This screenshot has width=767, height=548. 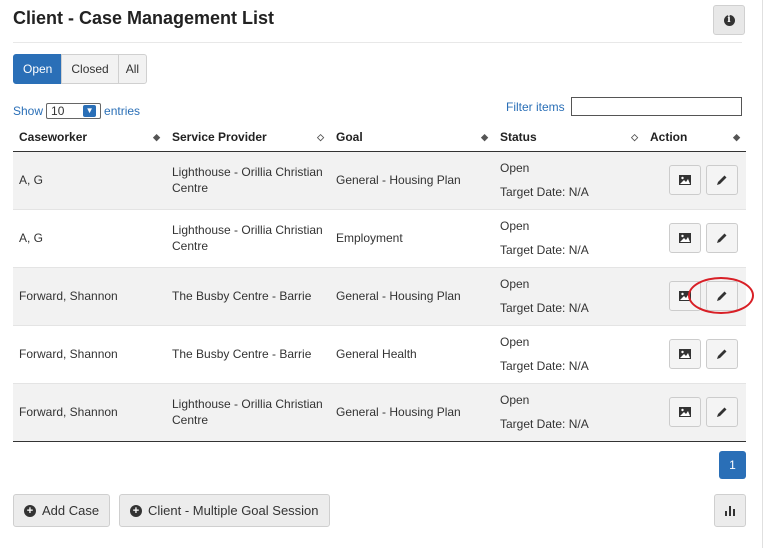 I want to click on entries-label: entries, so click(x=122, y=111).